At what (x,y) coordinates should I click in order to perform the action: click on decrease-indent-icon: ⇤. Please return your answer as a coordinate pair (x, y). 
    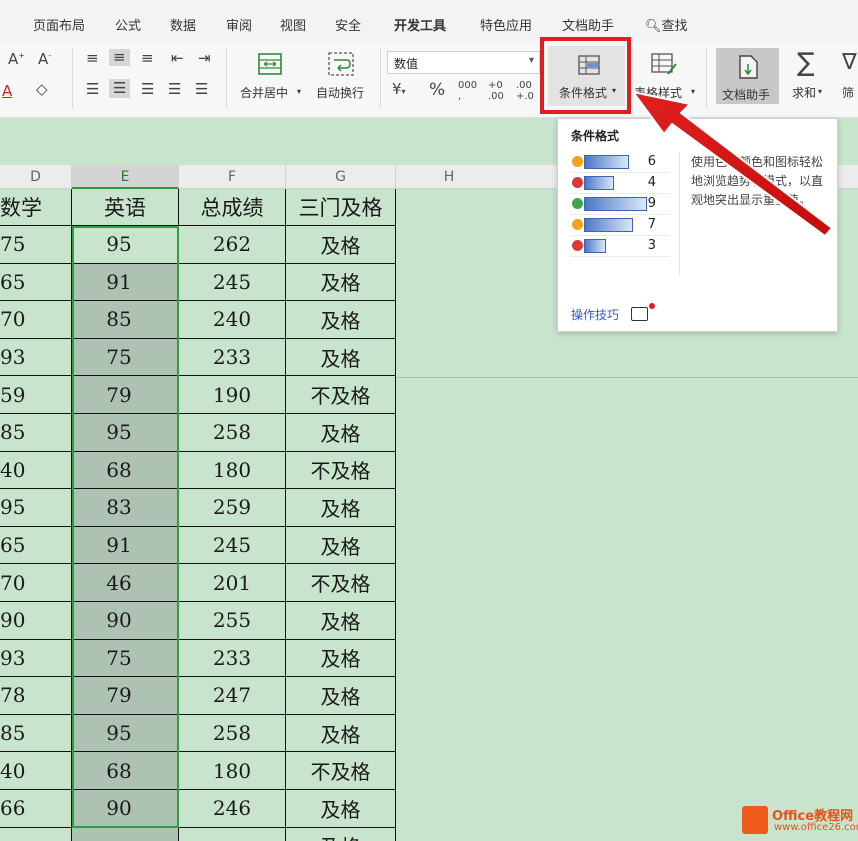
    Looking at the image, I should click on (177, 58).